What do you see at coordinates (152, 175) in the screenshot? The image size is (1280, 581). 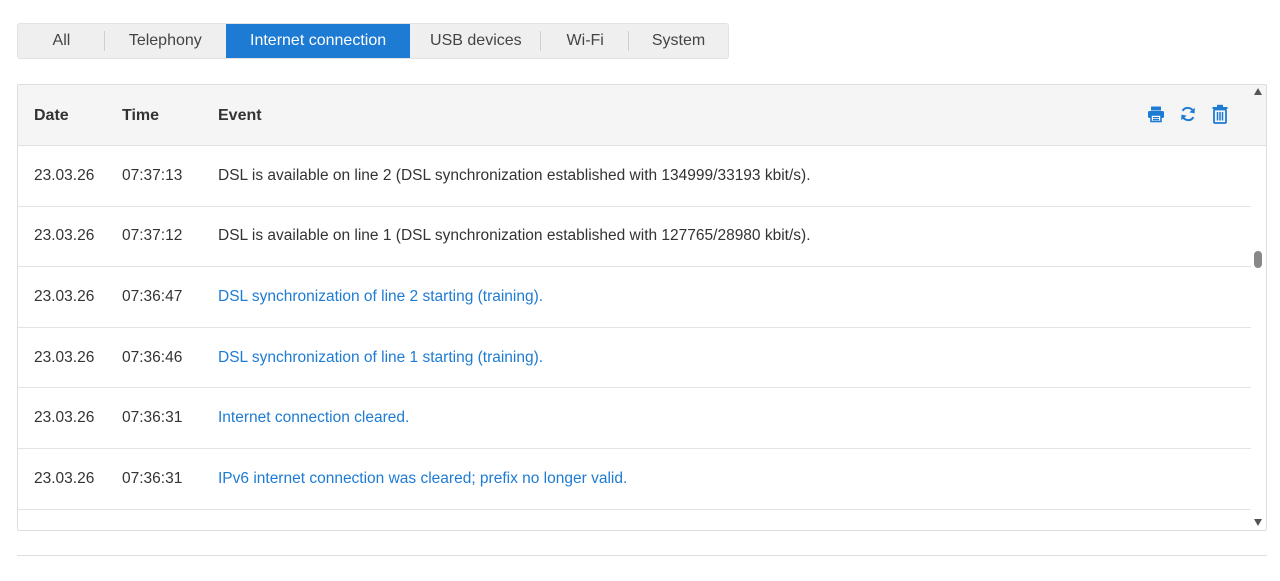 I see `cell-time: 07:37:13` at bounding box center [152, 175].